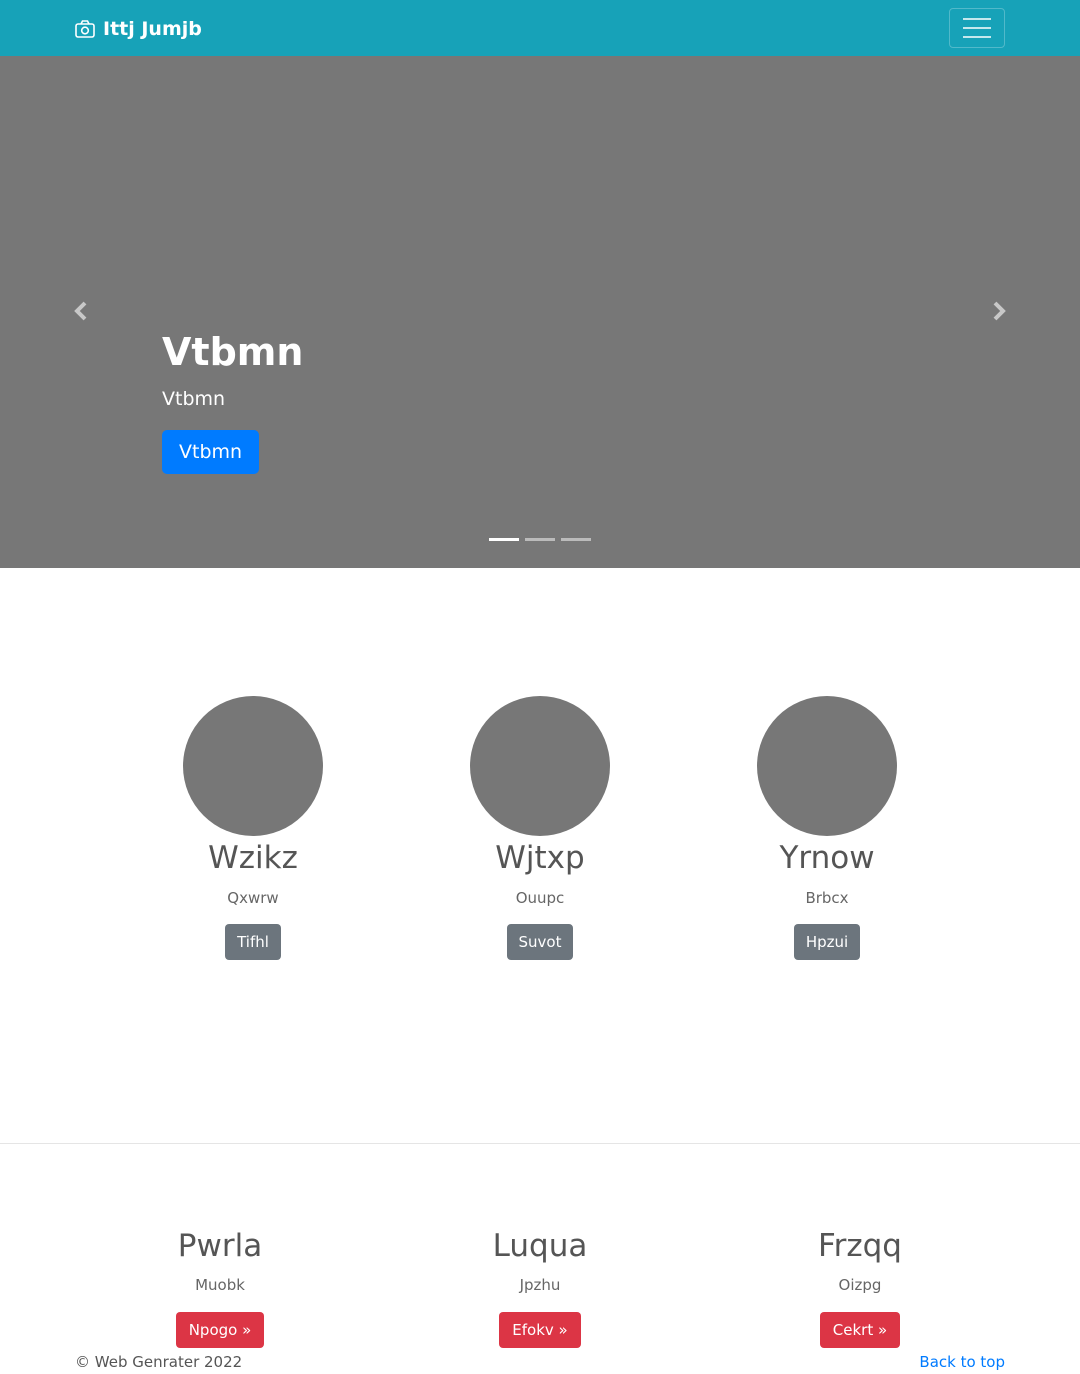 This screenshot has width=1080, height=1374. What do you see at coordinates (211, 452) in the screenshot?
I see `carousel-cta-button: Vtbmn` at bounding box center [211, 452].